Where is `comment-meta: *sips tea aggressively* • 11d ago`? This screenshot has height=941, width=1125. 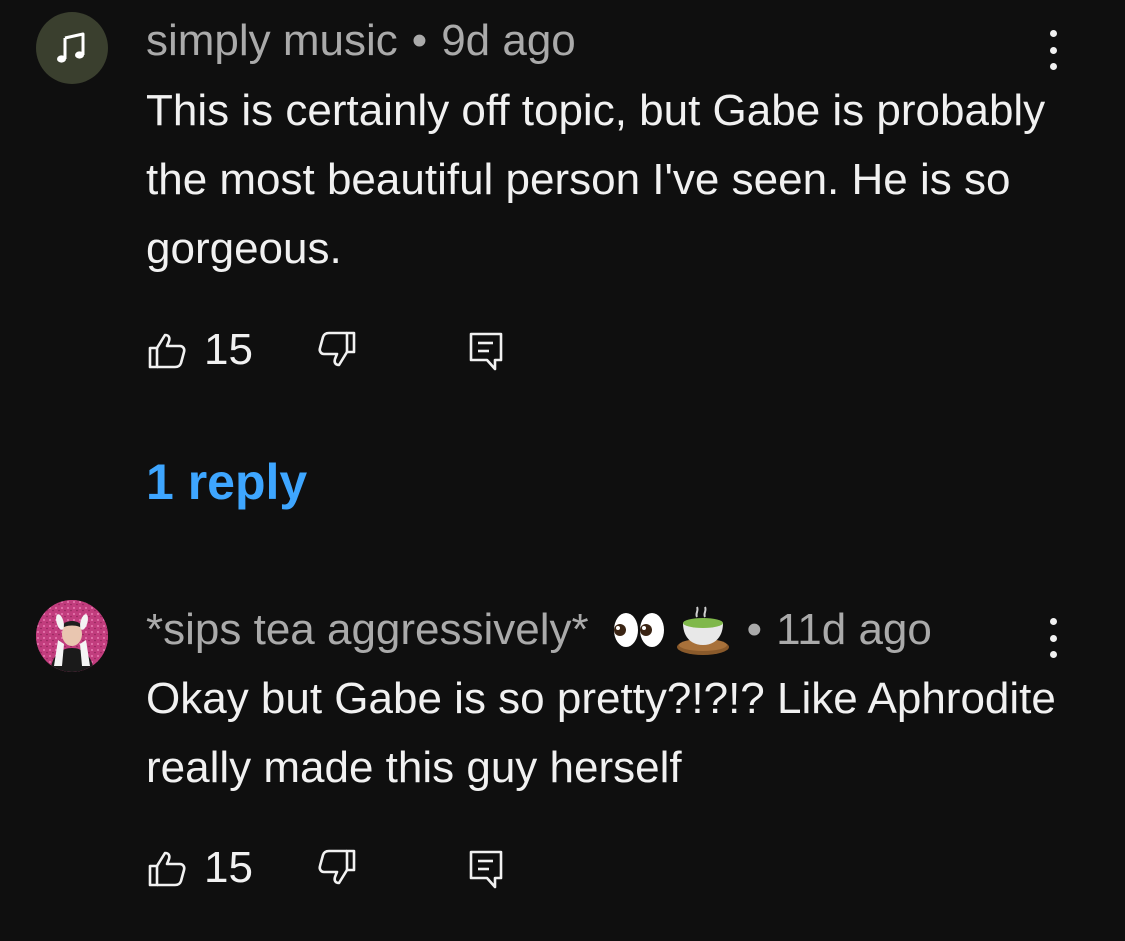 comment-meta: *sips tea aggressively* • 11d ago is located at coordinates (539, 630).